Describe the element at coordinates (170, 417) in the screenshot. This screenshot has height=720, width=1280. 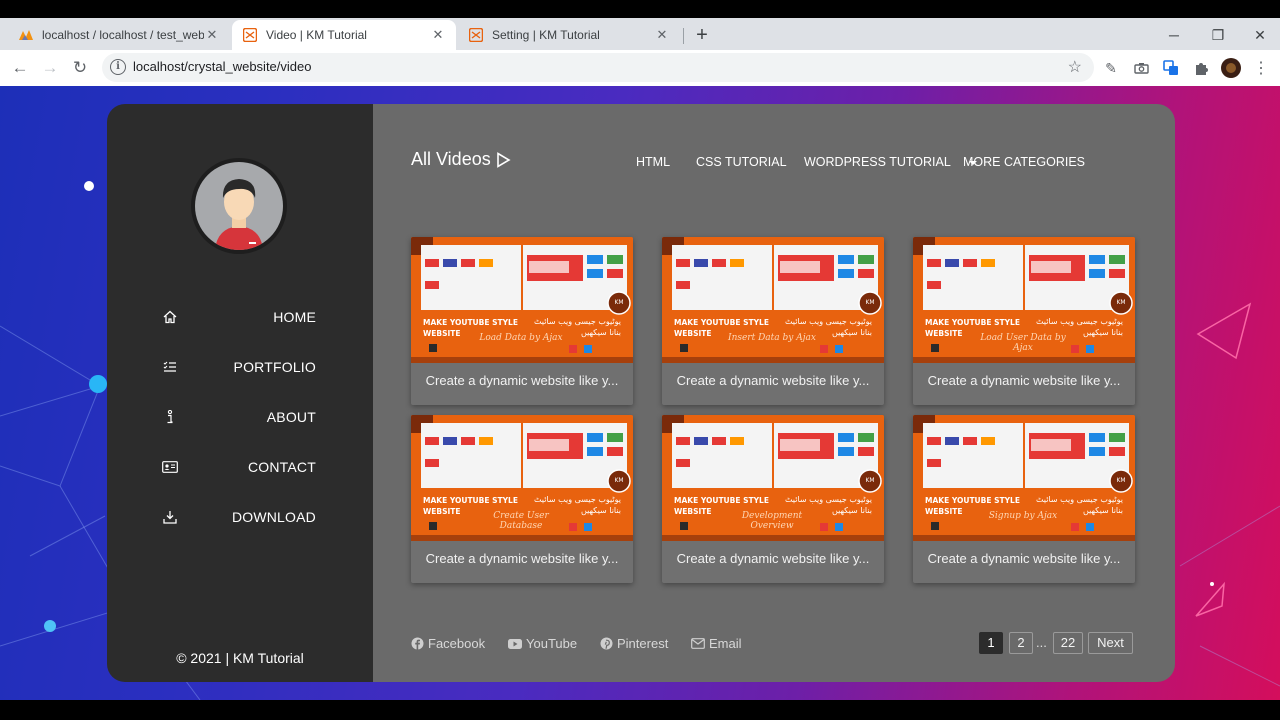
I see `info-icon` at that location.